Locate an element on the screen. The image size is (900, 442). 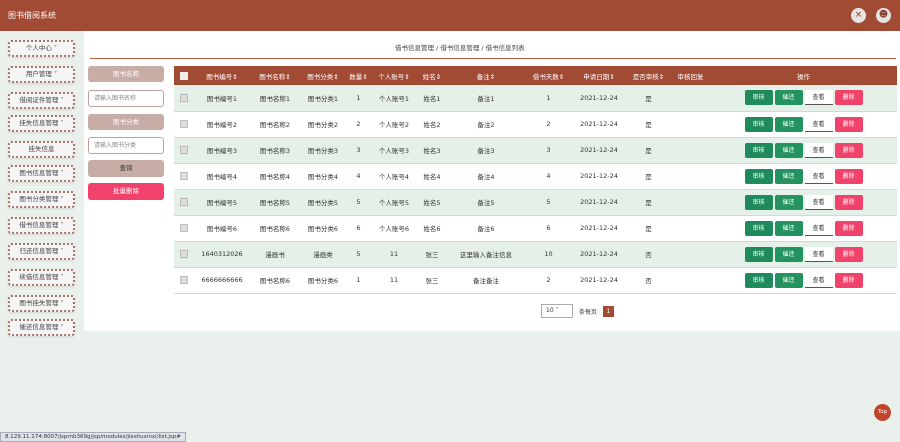
book-category-label: 图书分类 is located at coordinates (126, 122).